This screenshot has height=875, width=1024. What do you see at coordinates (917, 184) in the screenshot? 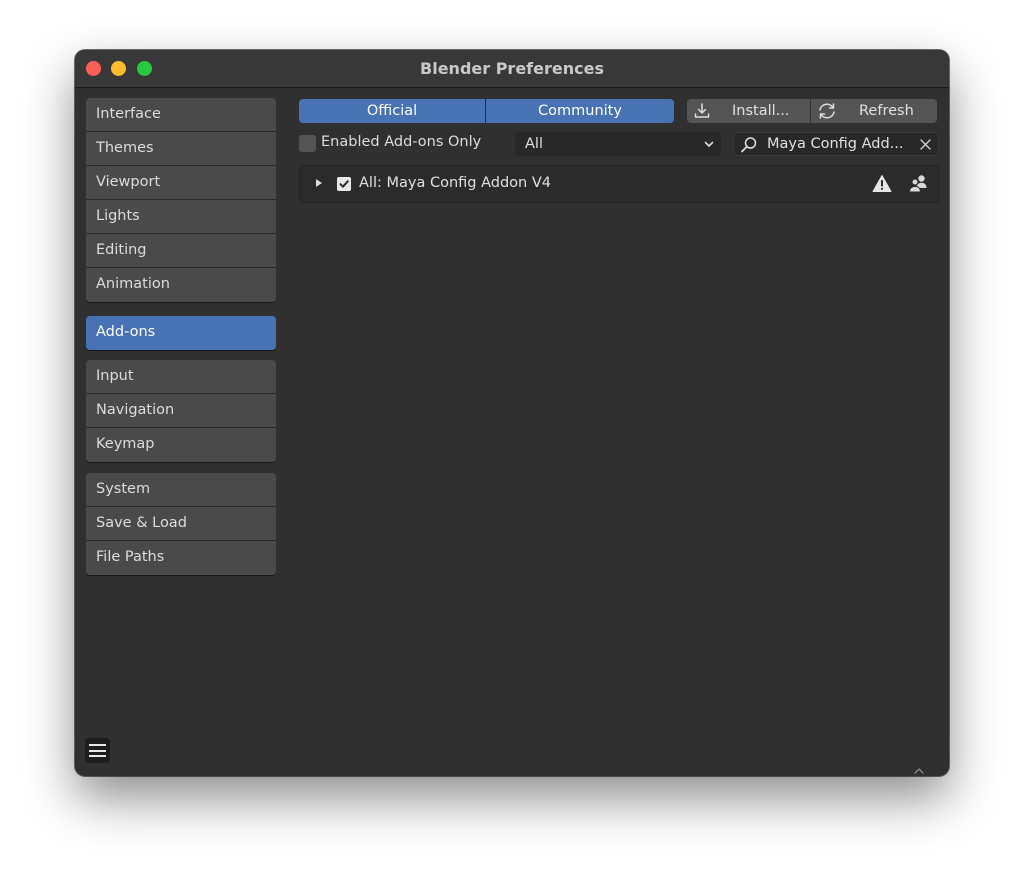
I see `community-icon` at bounding box center [917, 184].